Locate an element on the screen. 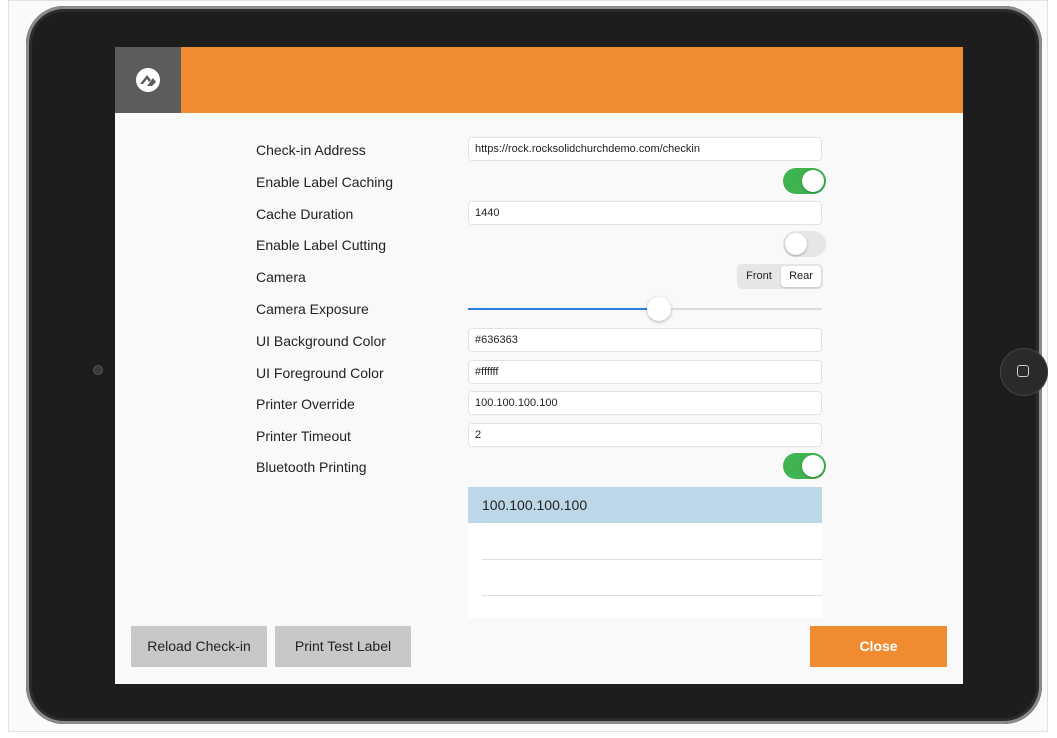 Image resolution: width=1057 pixels, height=738 pixels. checkin-address-label: Check-in Address is located at coordinates (311, 150).